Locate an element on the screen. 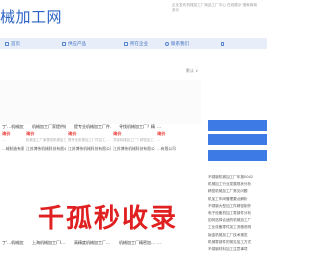 This screenshot has width=320, height=267. nav-item-label: 供应产品 is located at coordinates (77, 44).